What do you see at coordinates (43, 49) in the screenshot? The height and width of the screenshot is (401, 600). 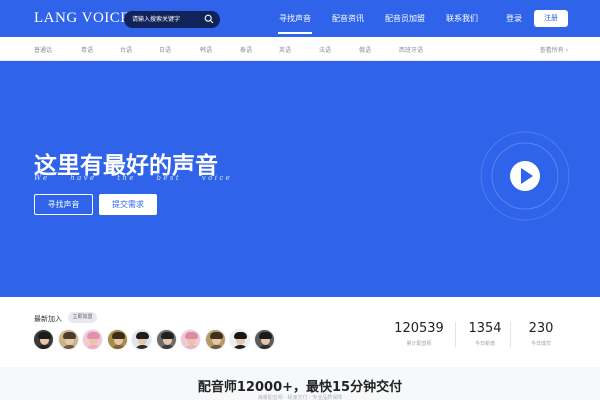 I see `lang-item: 普通话` at bounding box center [43, 49].